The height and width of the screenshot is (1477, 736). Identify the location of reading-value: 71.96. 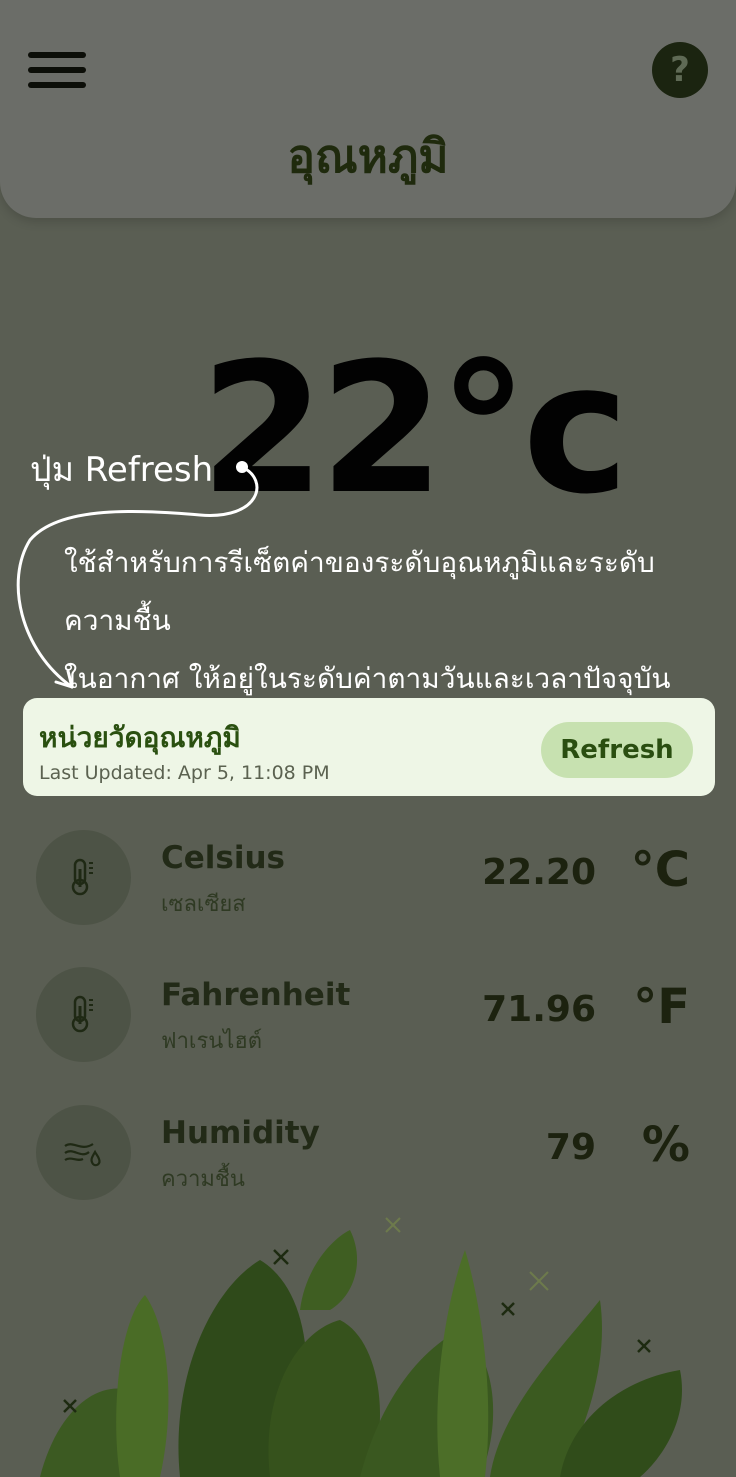
(539, 1009).